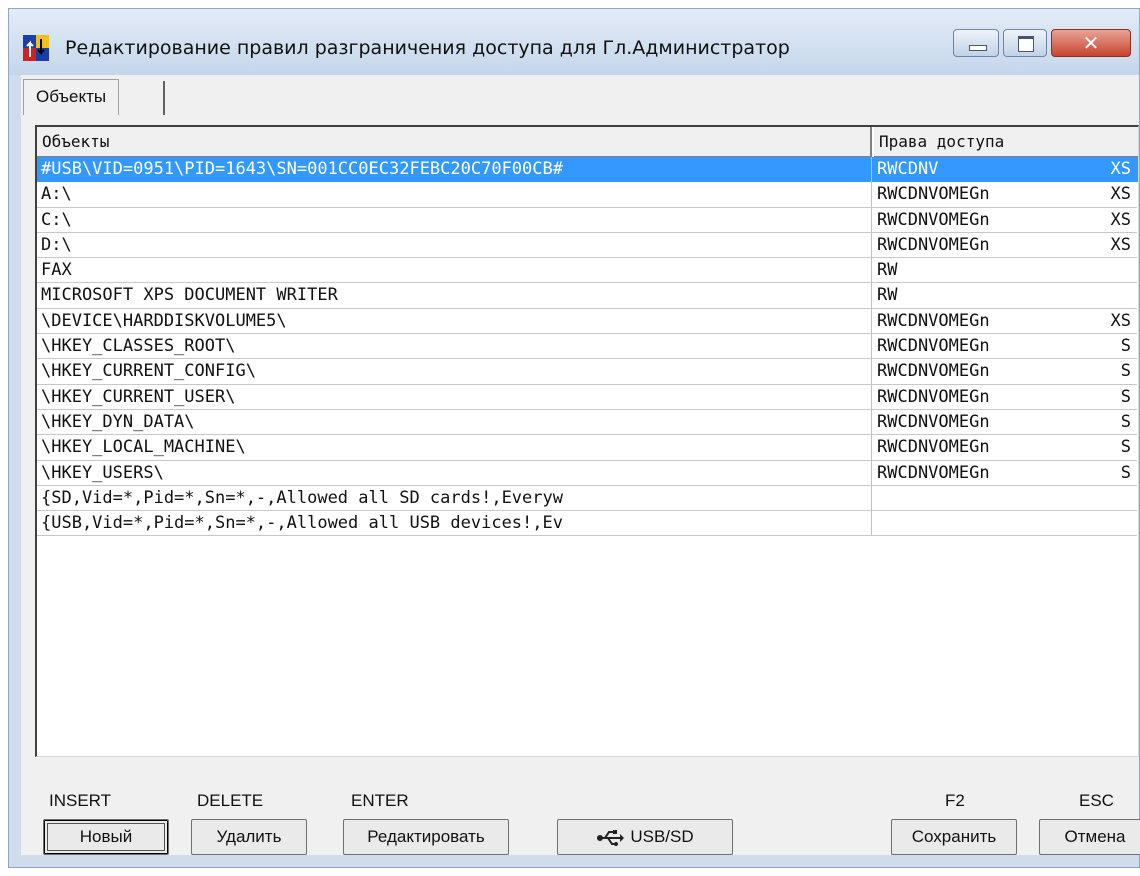 Image resolution: width=1140 pixels, height=876 pixels. I want to click on hotkey-enter: ENTER, so click(380, 800).